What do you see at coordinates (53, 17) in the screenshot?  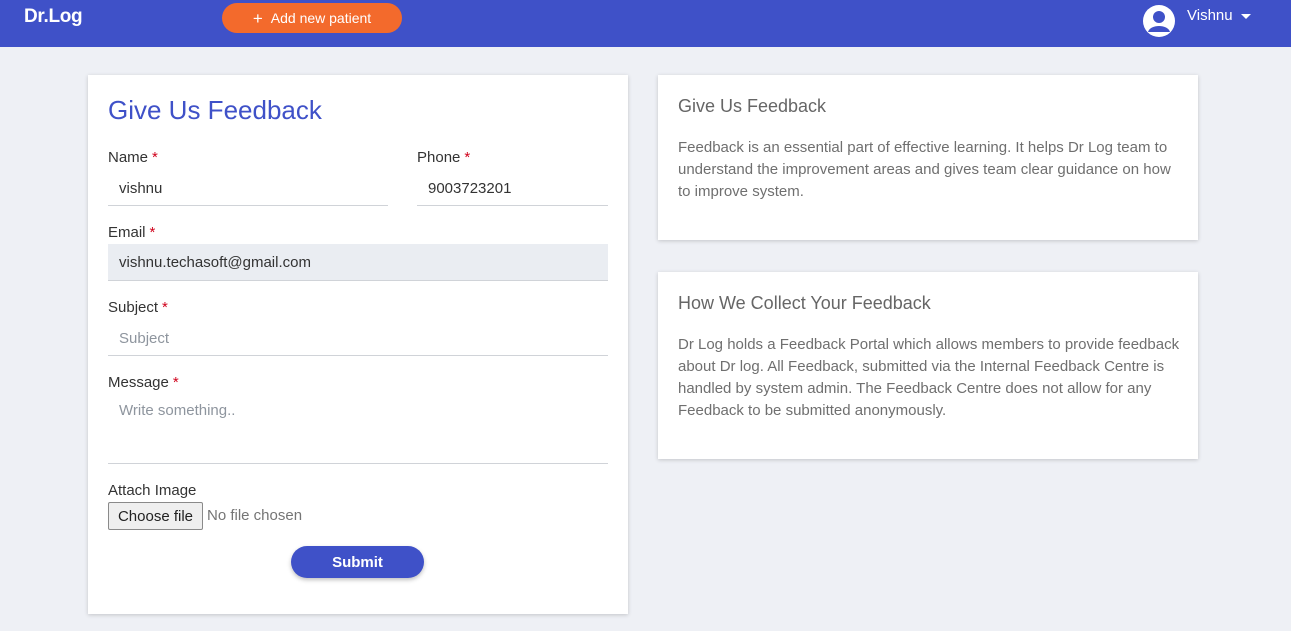 I see `brand-logo: Dr.Log` at bounding box center [53, 17].